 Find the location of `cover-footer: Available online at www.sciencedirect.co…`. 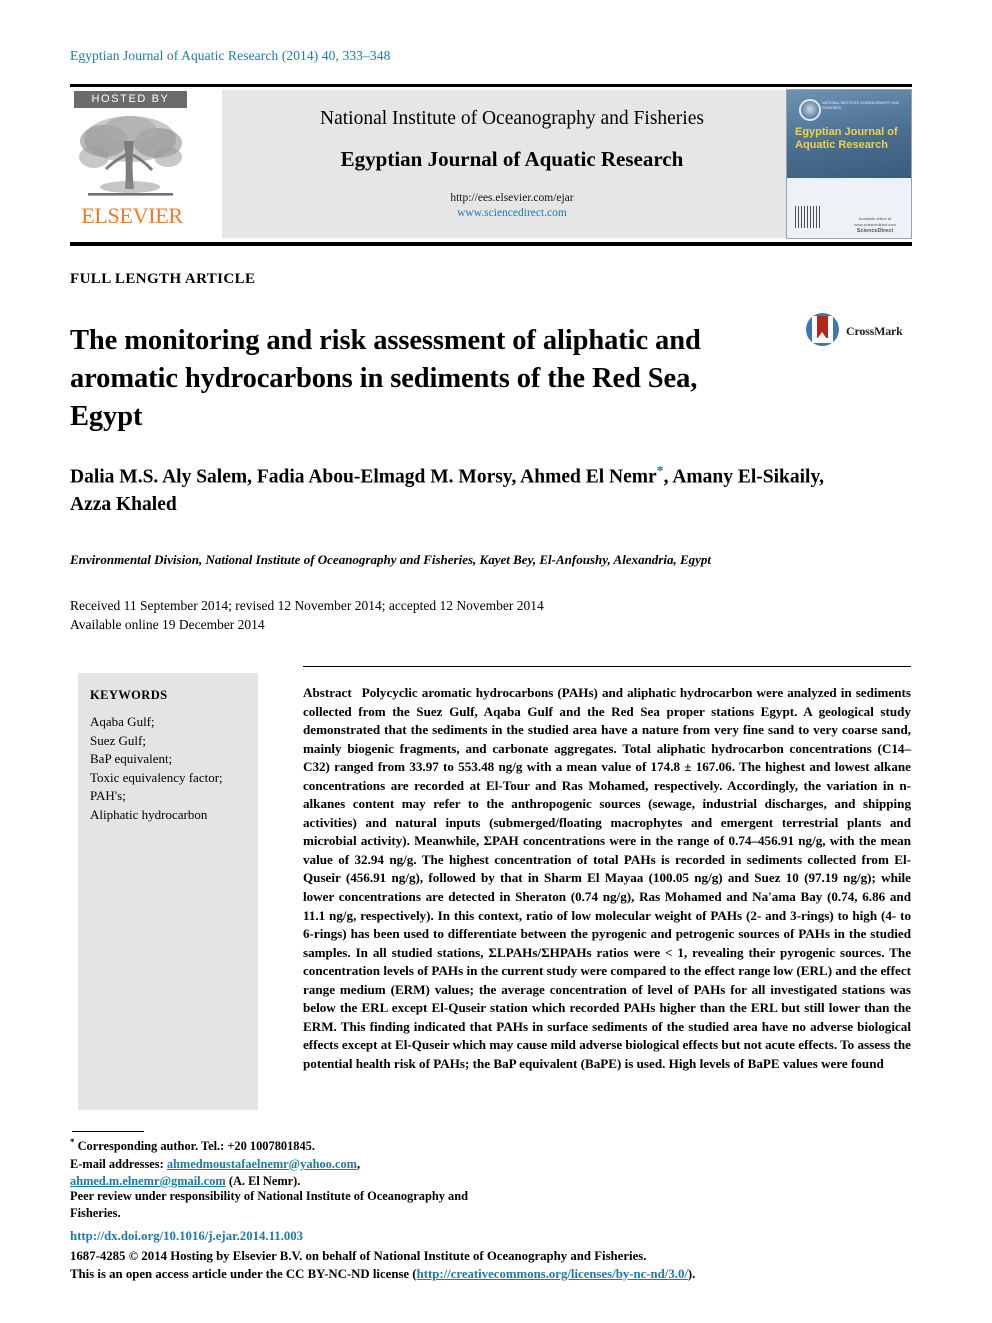

cover-footer: Available online at www.sciencedirect.co… is located at coordinates (875, 225).